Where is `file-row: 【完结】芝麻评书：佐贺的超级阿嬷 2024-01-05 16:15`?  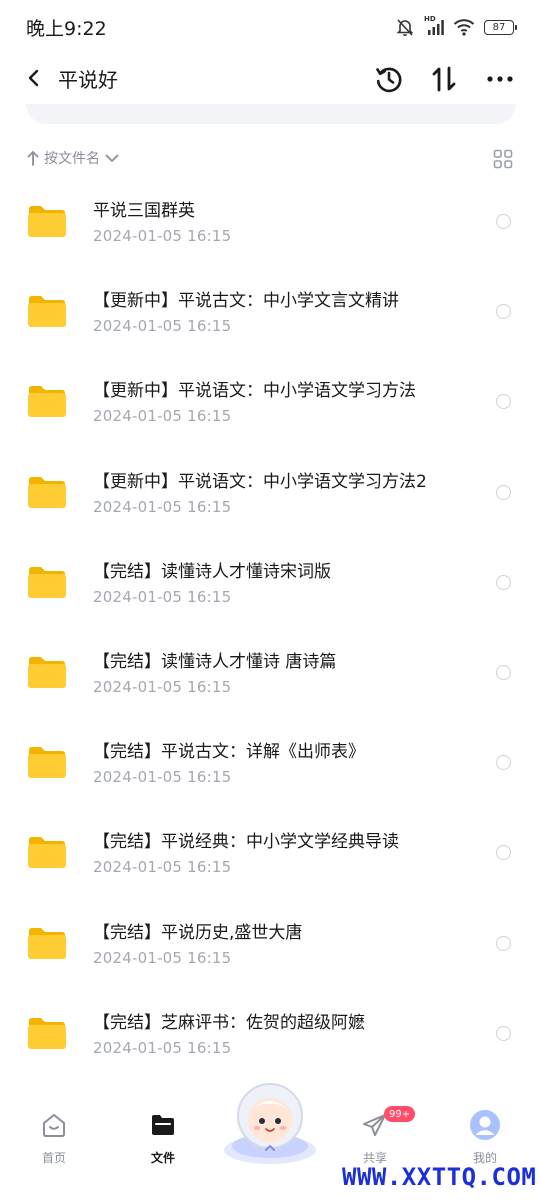
file-row: 【完结】芝麻评书：佐贺的超级阿嬷 2024-01-05 16:15 is located at coordinates (270, 1033).